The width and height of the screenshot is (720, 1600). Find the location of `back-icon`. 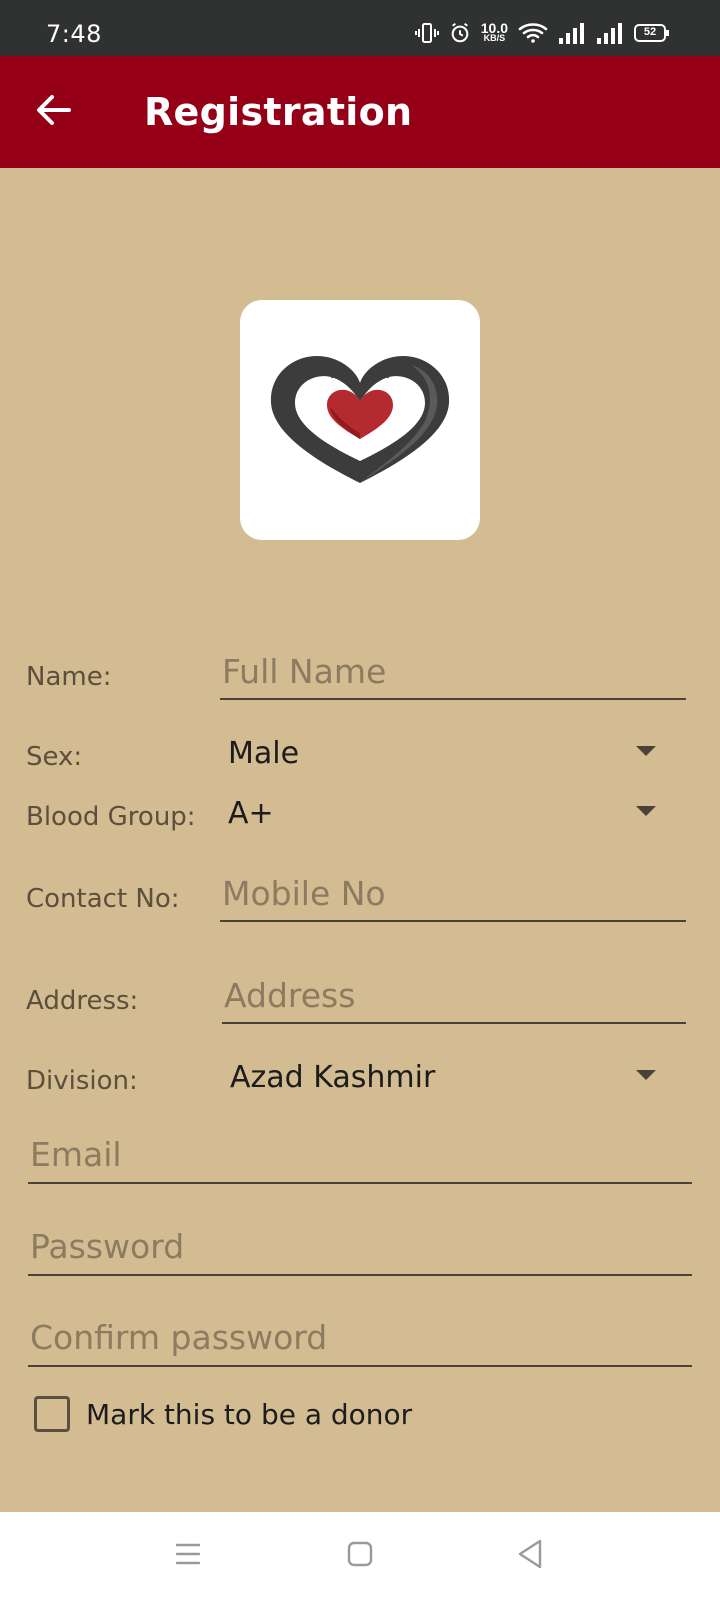

back-icon is located at coordinates (530, 1556).